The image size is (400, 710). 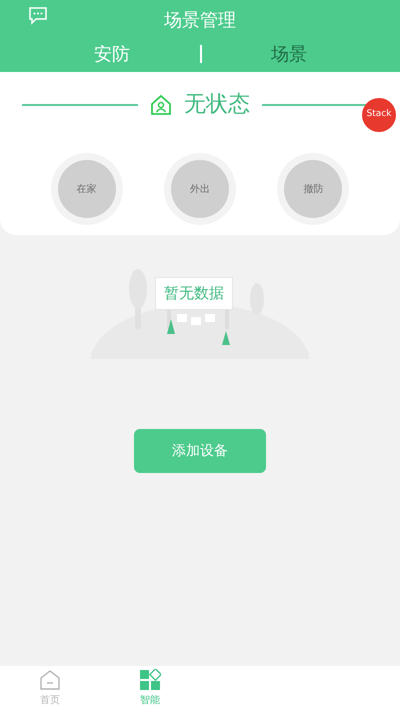 I want to click on nav-item: 首页, so click(x=50, y=688).